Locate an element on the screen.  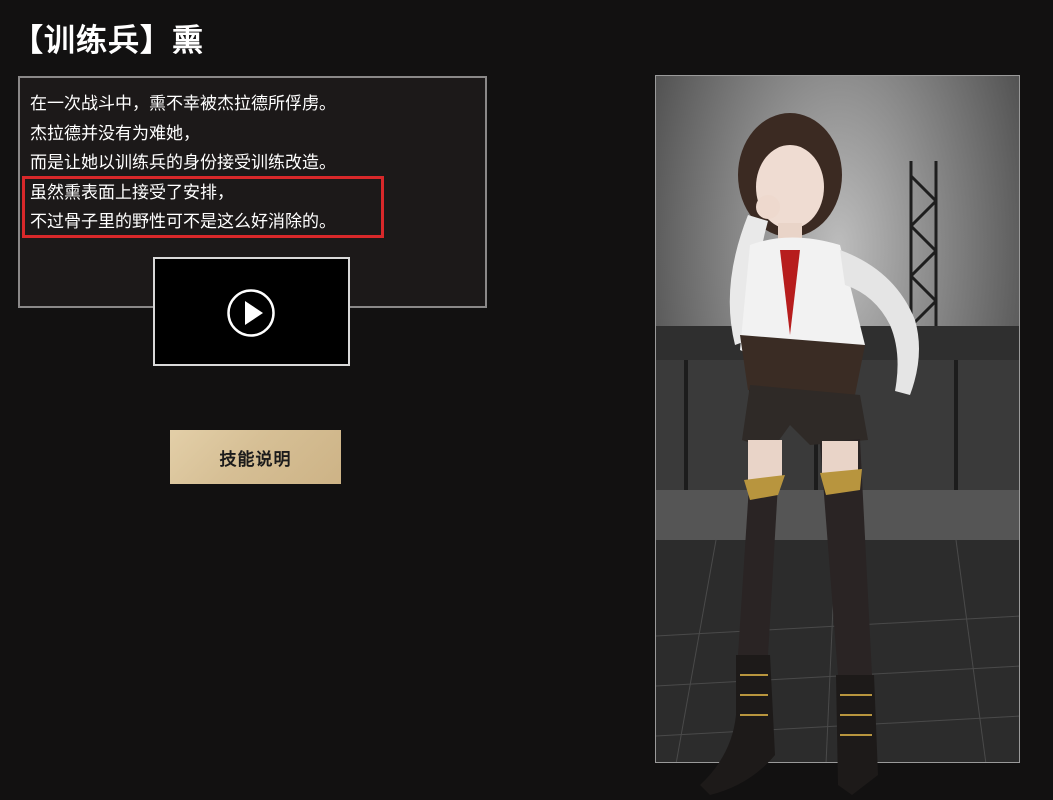
skill-description-button: 技能说明 is located at coordinates (255, 457).